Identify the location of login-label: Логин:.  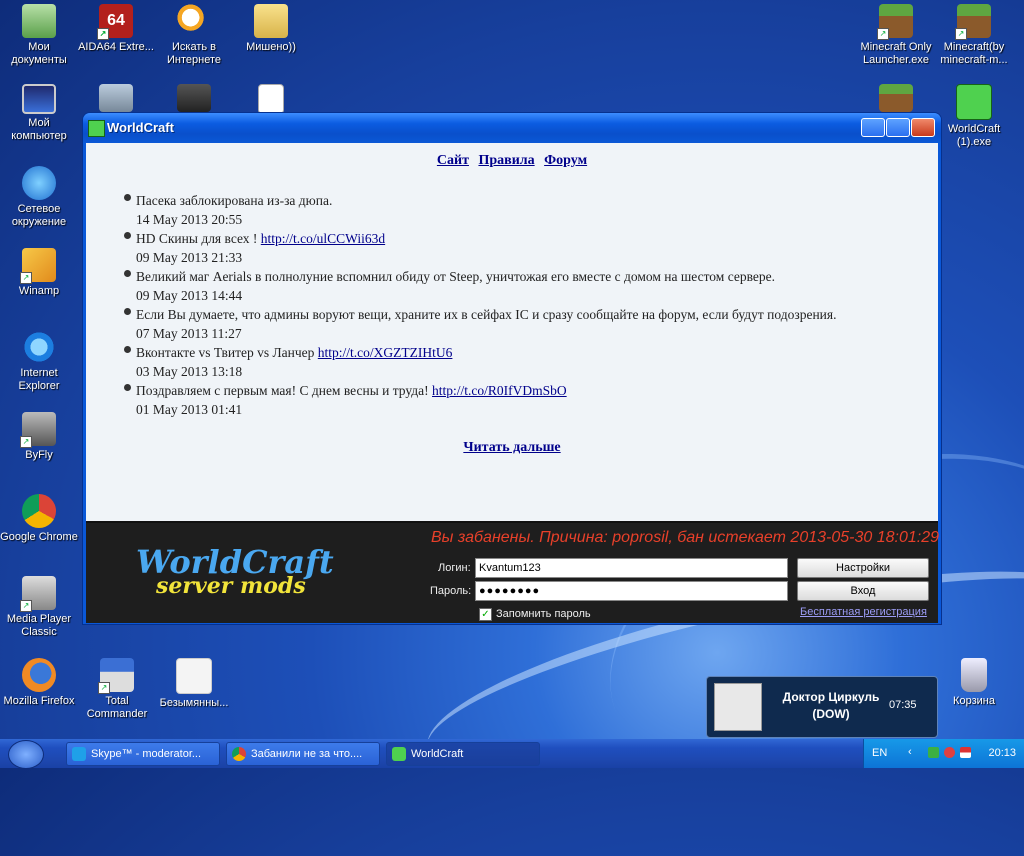
(454, 568).